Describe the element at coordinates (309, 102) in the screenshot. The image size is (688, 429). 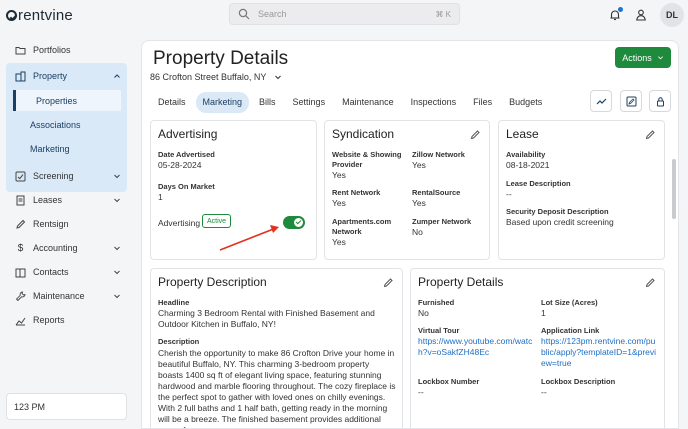
I see `tab-settings: Settings` at that location.